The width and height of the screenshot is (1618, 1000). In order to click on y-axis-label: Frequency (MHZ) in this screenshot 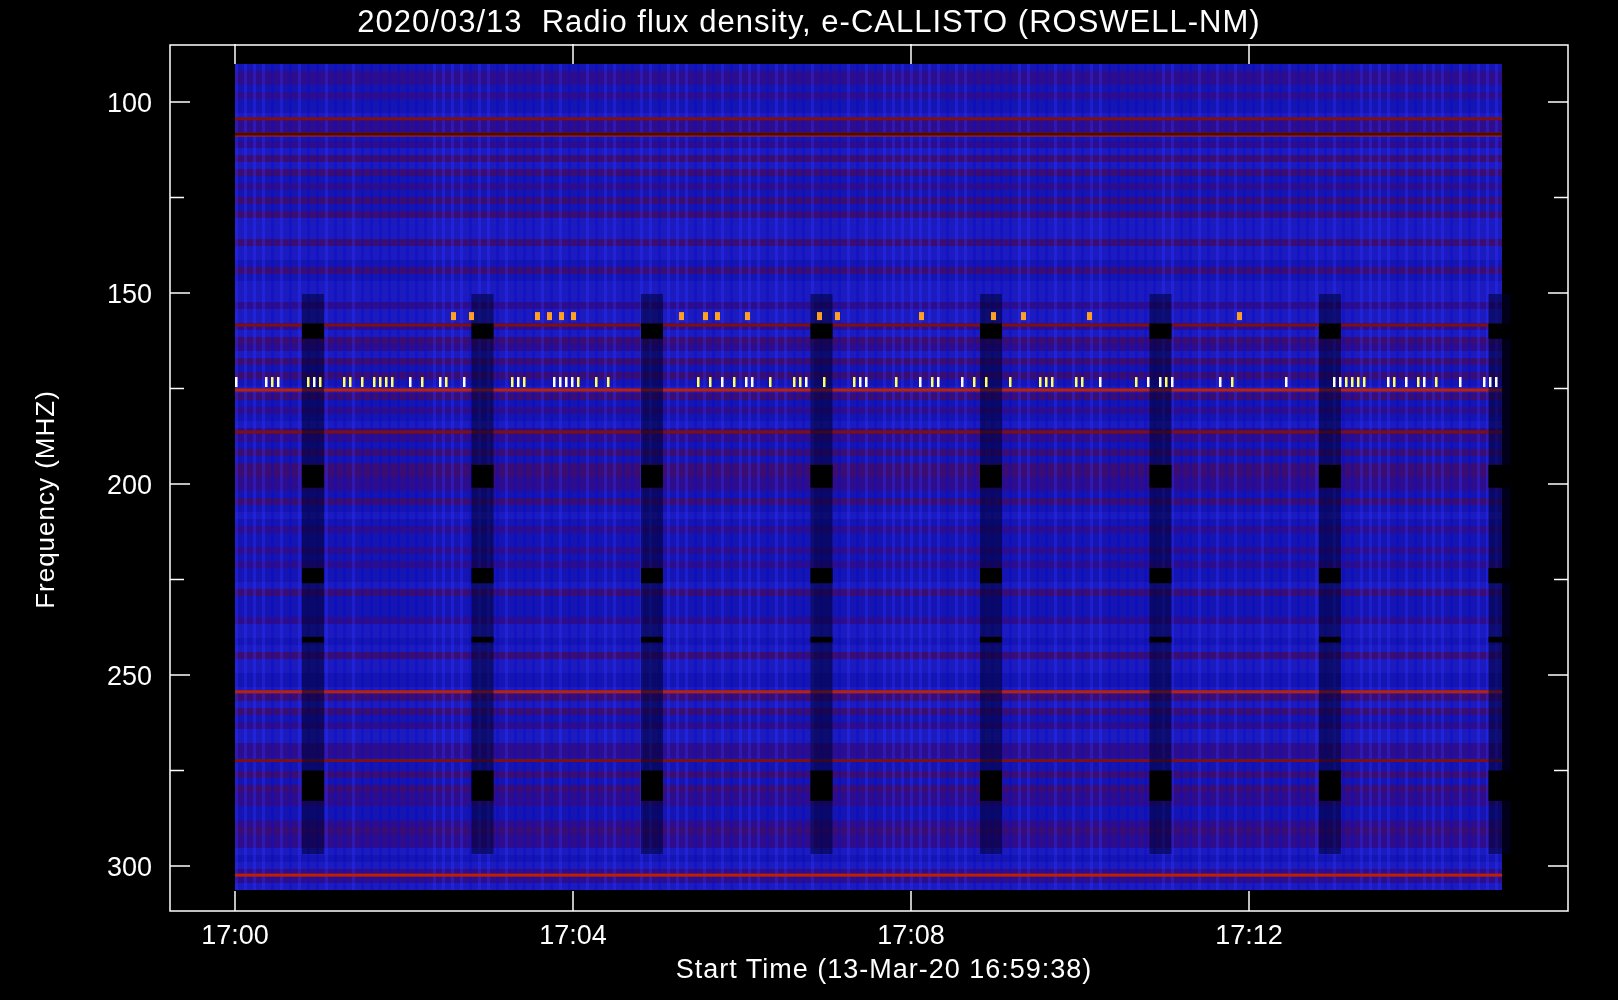, I will do `click(45, 499)`.